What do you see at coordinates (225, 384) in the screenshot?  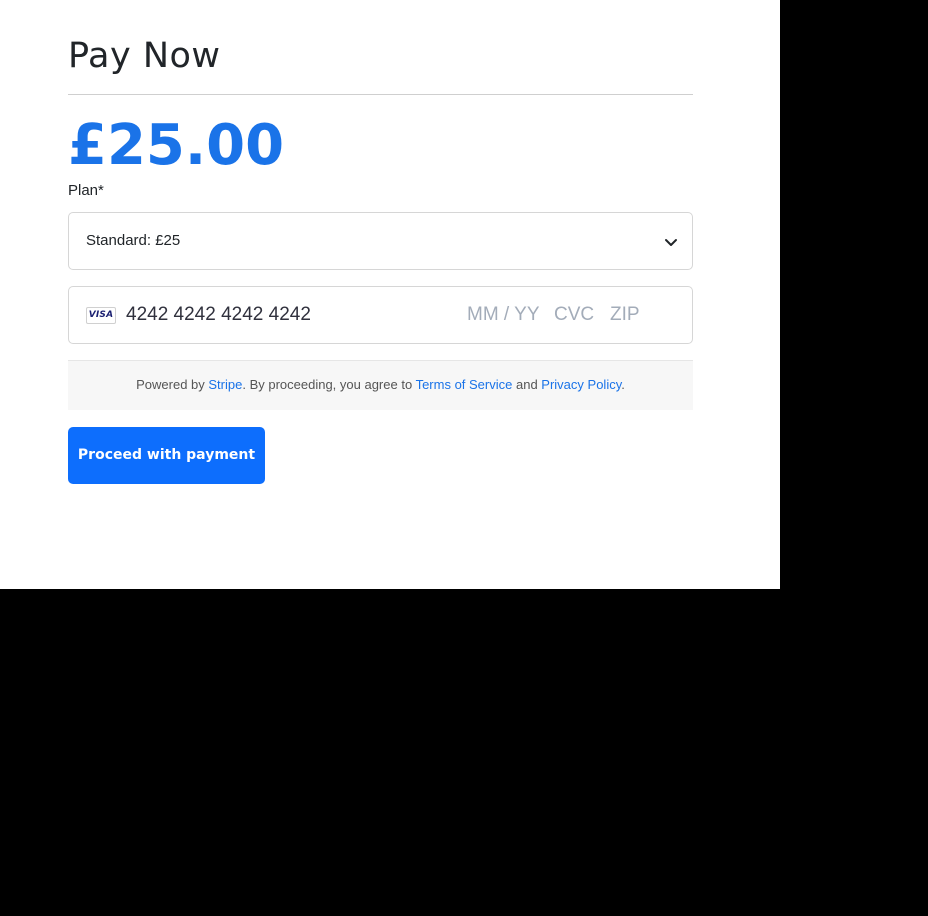 I see `stripe-link: Stripe` at bounding box center [225, 384].